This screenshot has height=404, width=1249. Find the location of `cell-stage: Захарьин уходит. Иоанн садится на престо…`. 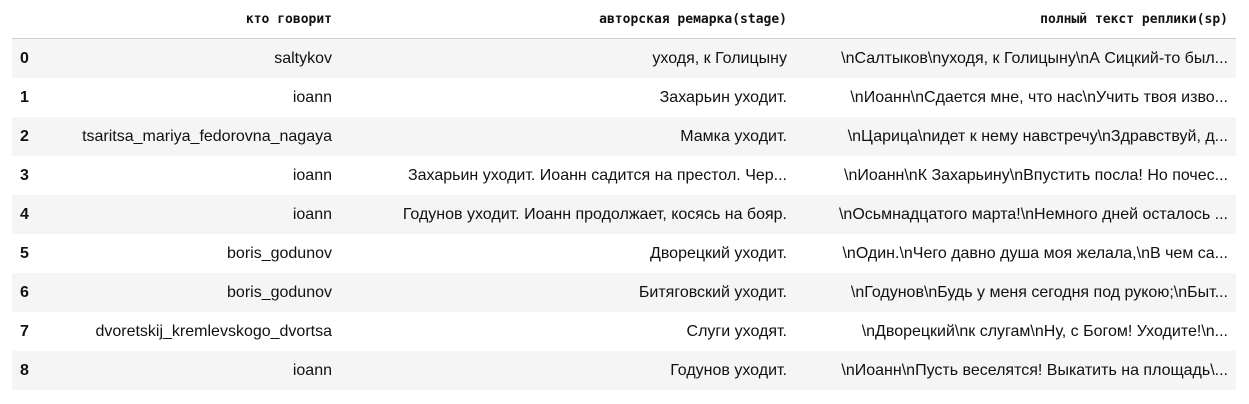

cell-stage: Захарьин уходит. Иоанн садится на престо… is located at coordinates (597, 175).